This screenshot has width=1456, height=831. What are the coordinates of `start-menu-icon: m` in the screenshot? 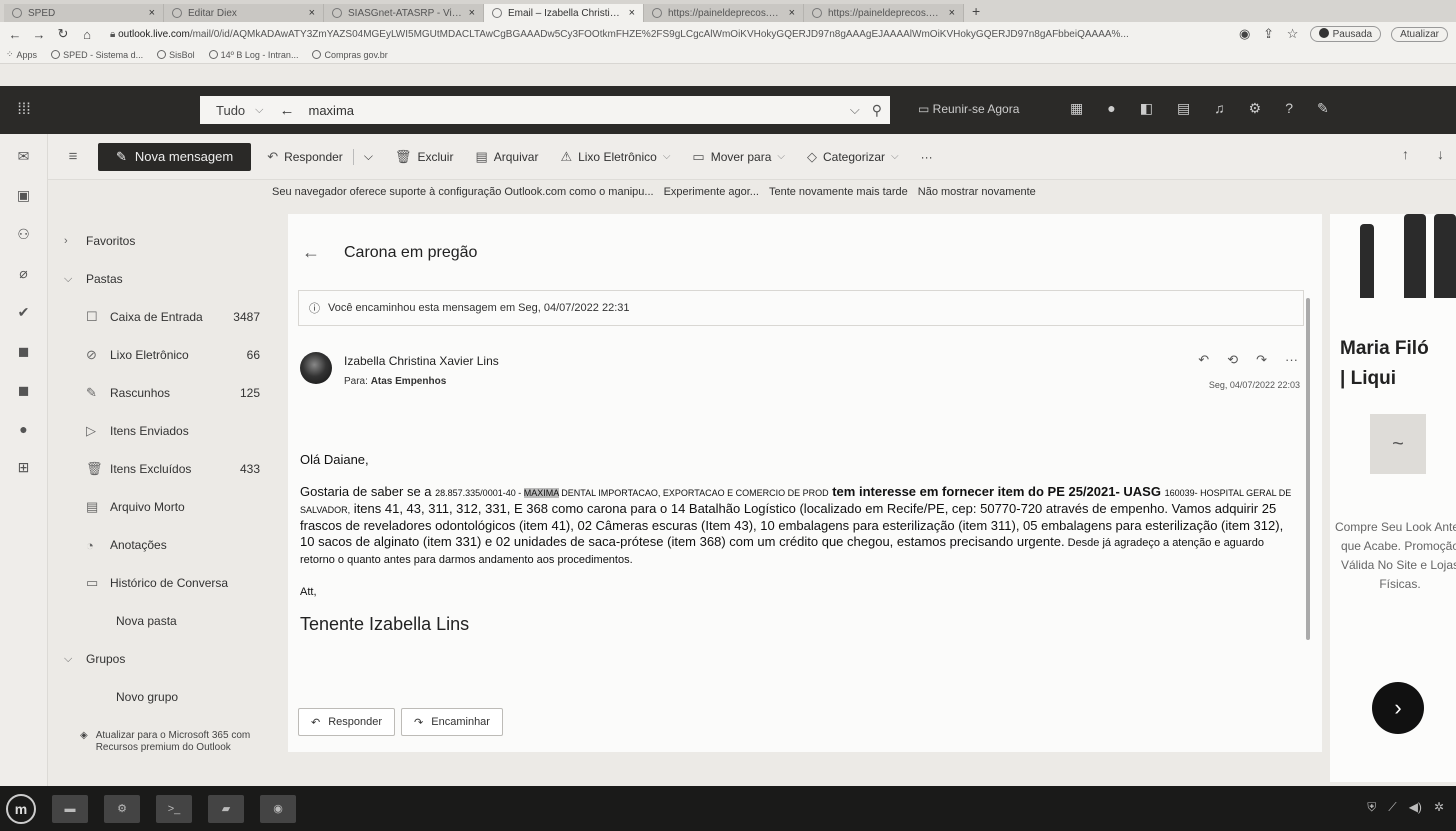 It's located at (21, 808).